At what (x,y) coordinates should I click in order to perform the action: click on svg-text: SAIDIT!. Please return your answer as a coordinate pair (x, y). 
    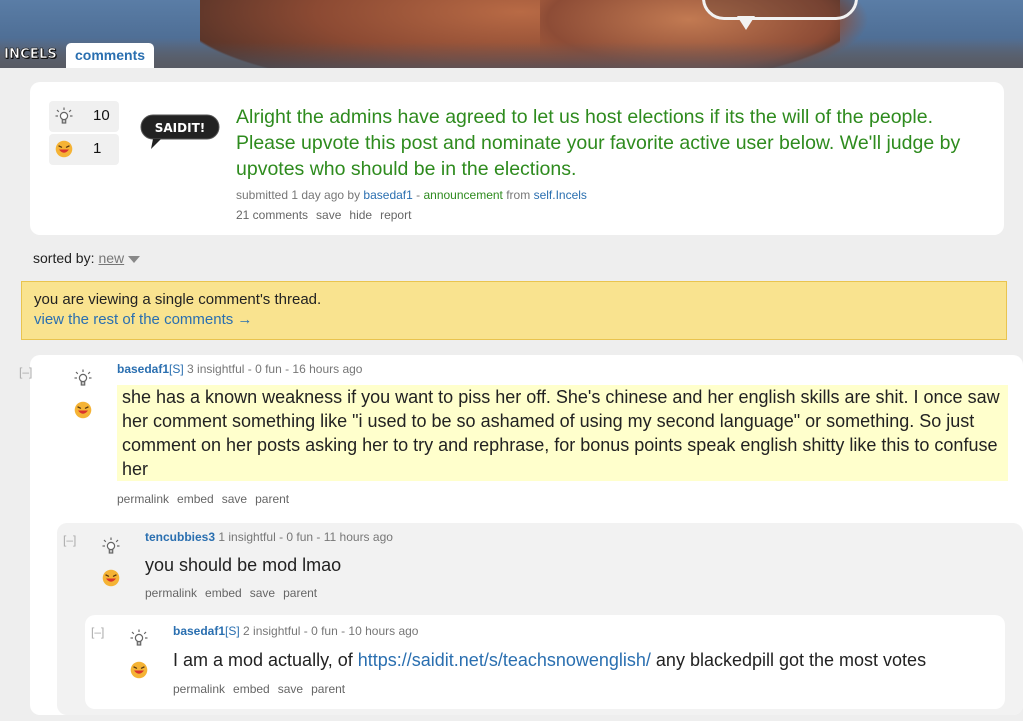
    Looking at the image, I should click on (180, 128).